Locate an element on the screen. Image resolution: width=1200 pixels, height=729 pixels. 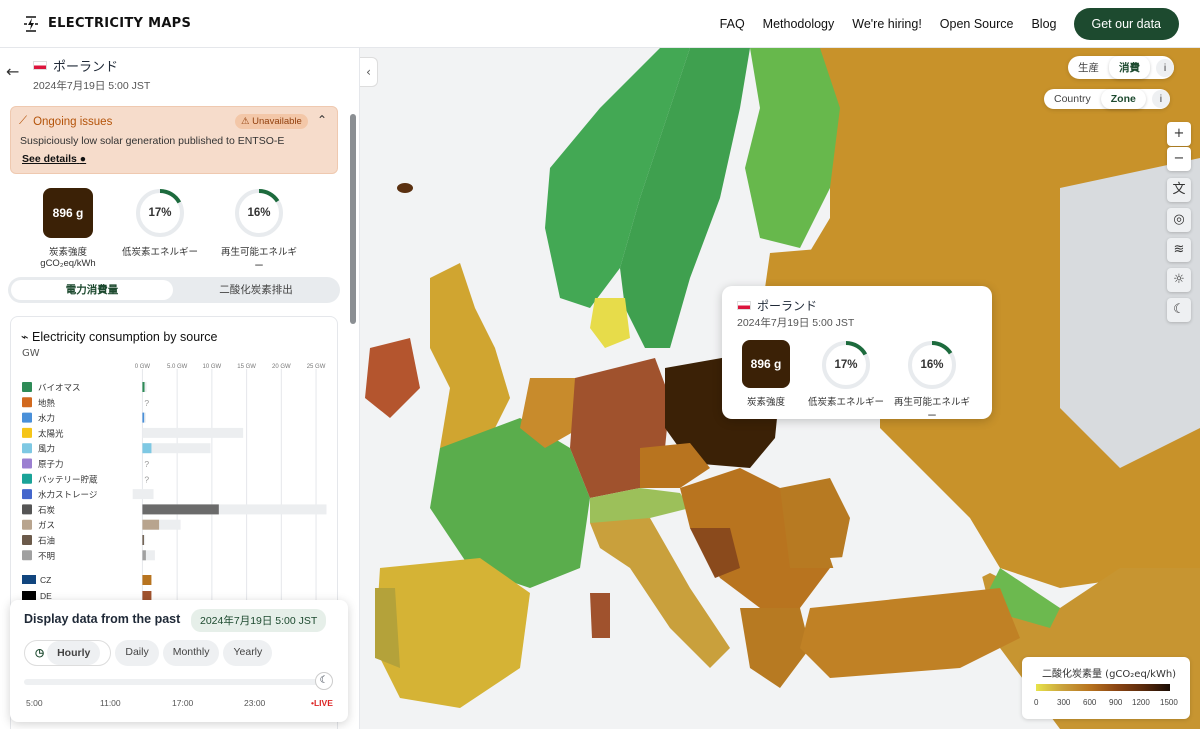
zoom-out-icon: − is located at coordinates (1179, 159).